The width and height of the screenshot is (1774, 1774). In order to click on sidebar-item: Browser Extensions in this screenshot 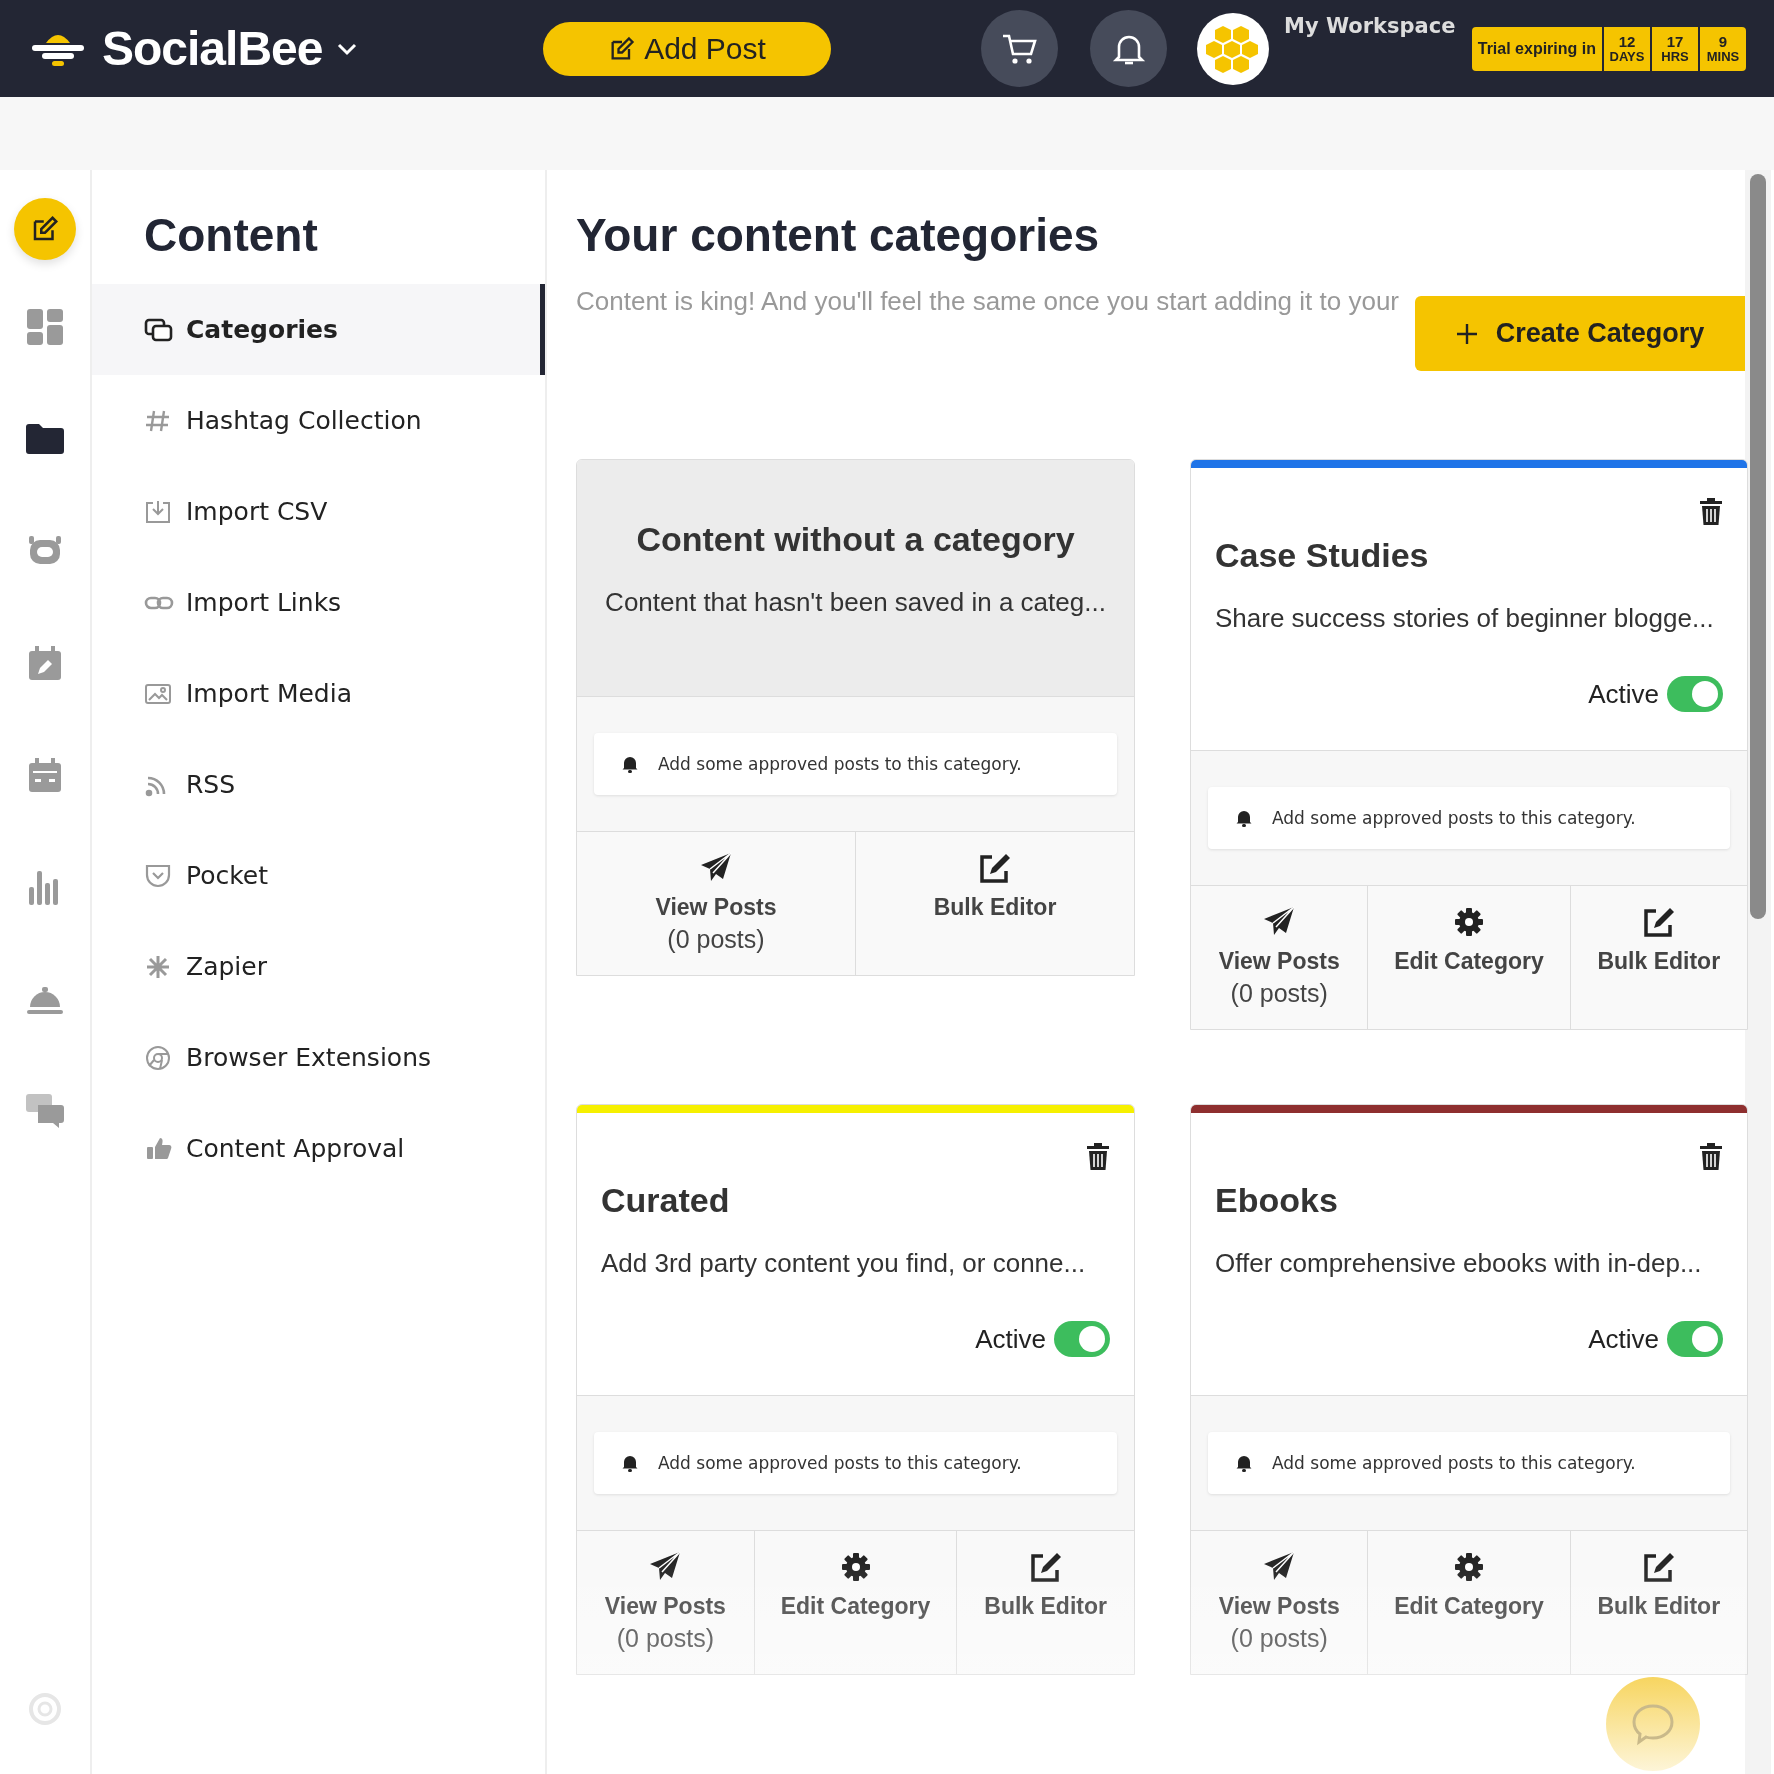, I will do `click(318, 1057)`.